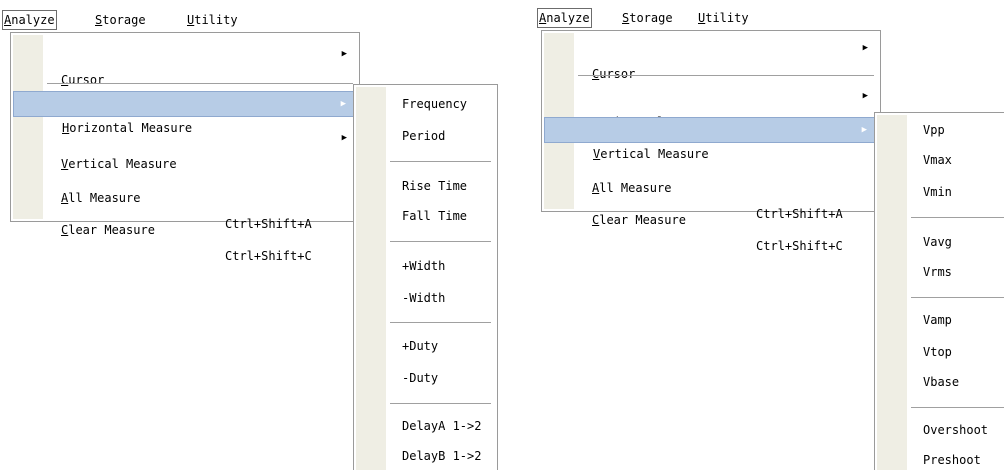 The height and width of the screenshot is (473, 1004). I want to click on item-label: Vamp, so click(937, 320).